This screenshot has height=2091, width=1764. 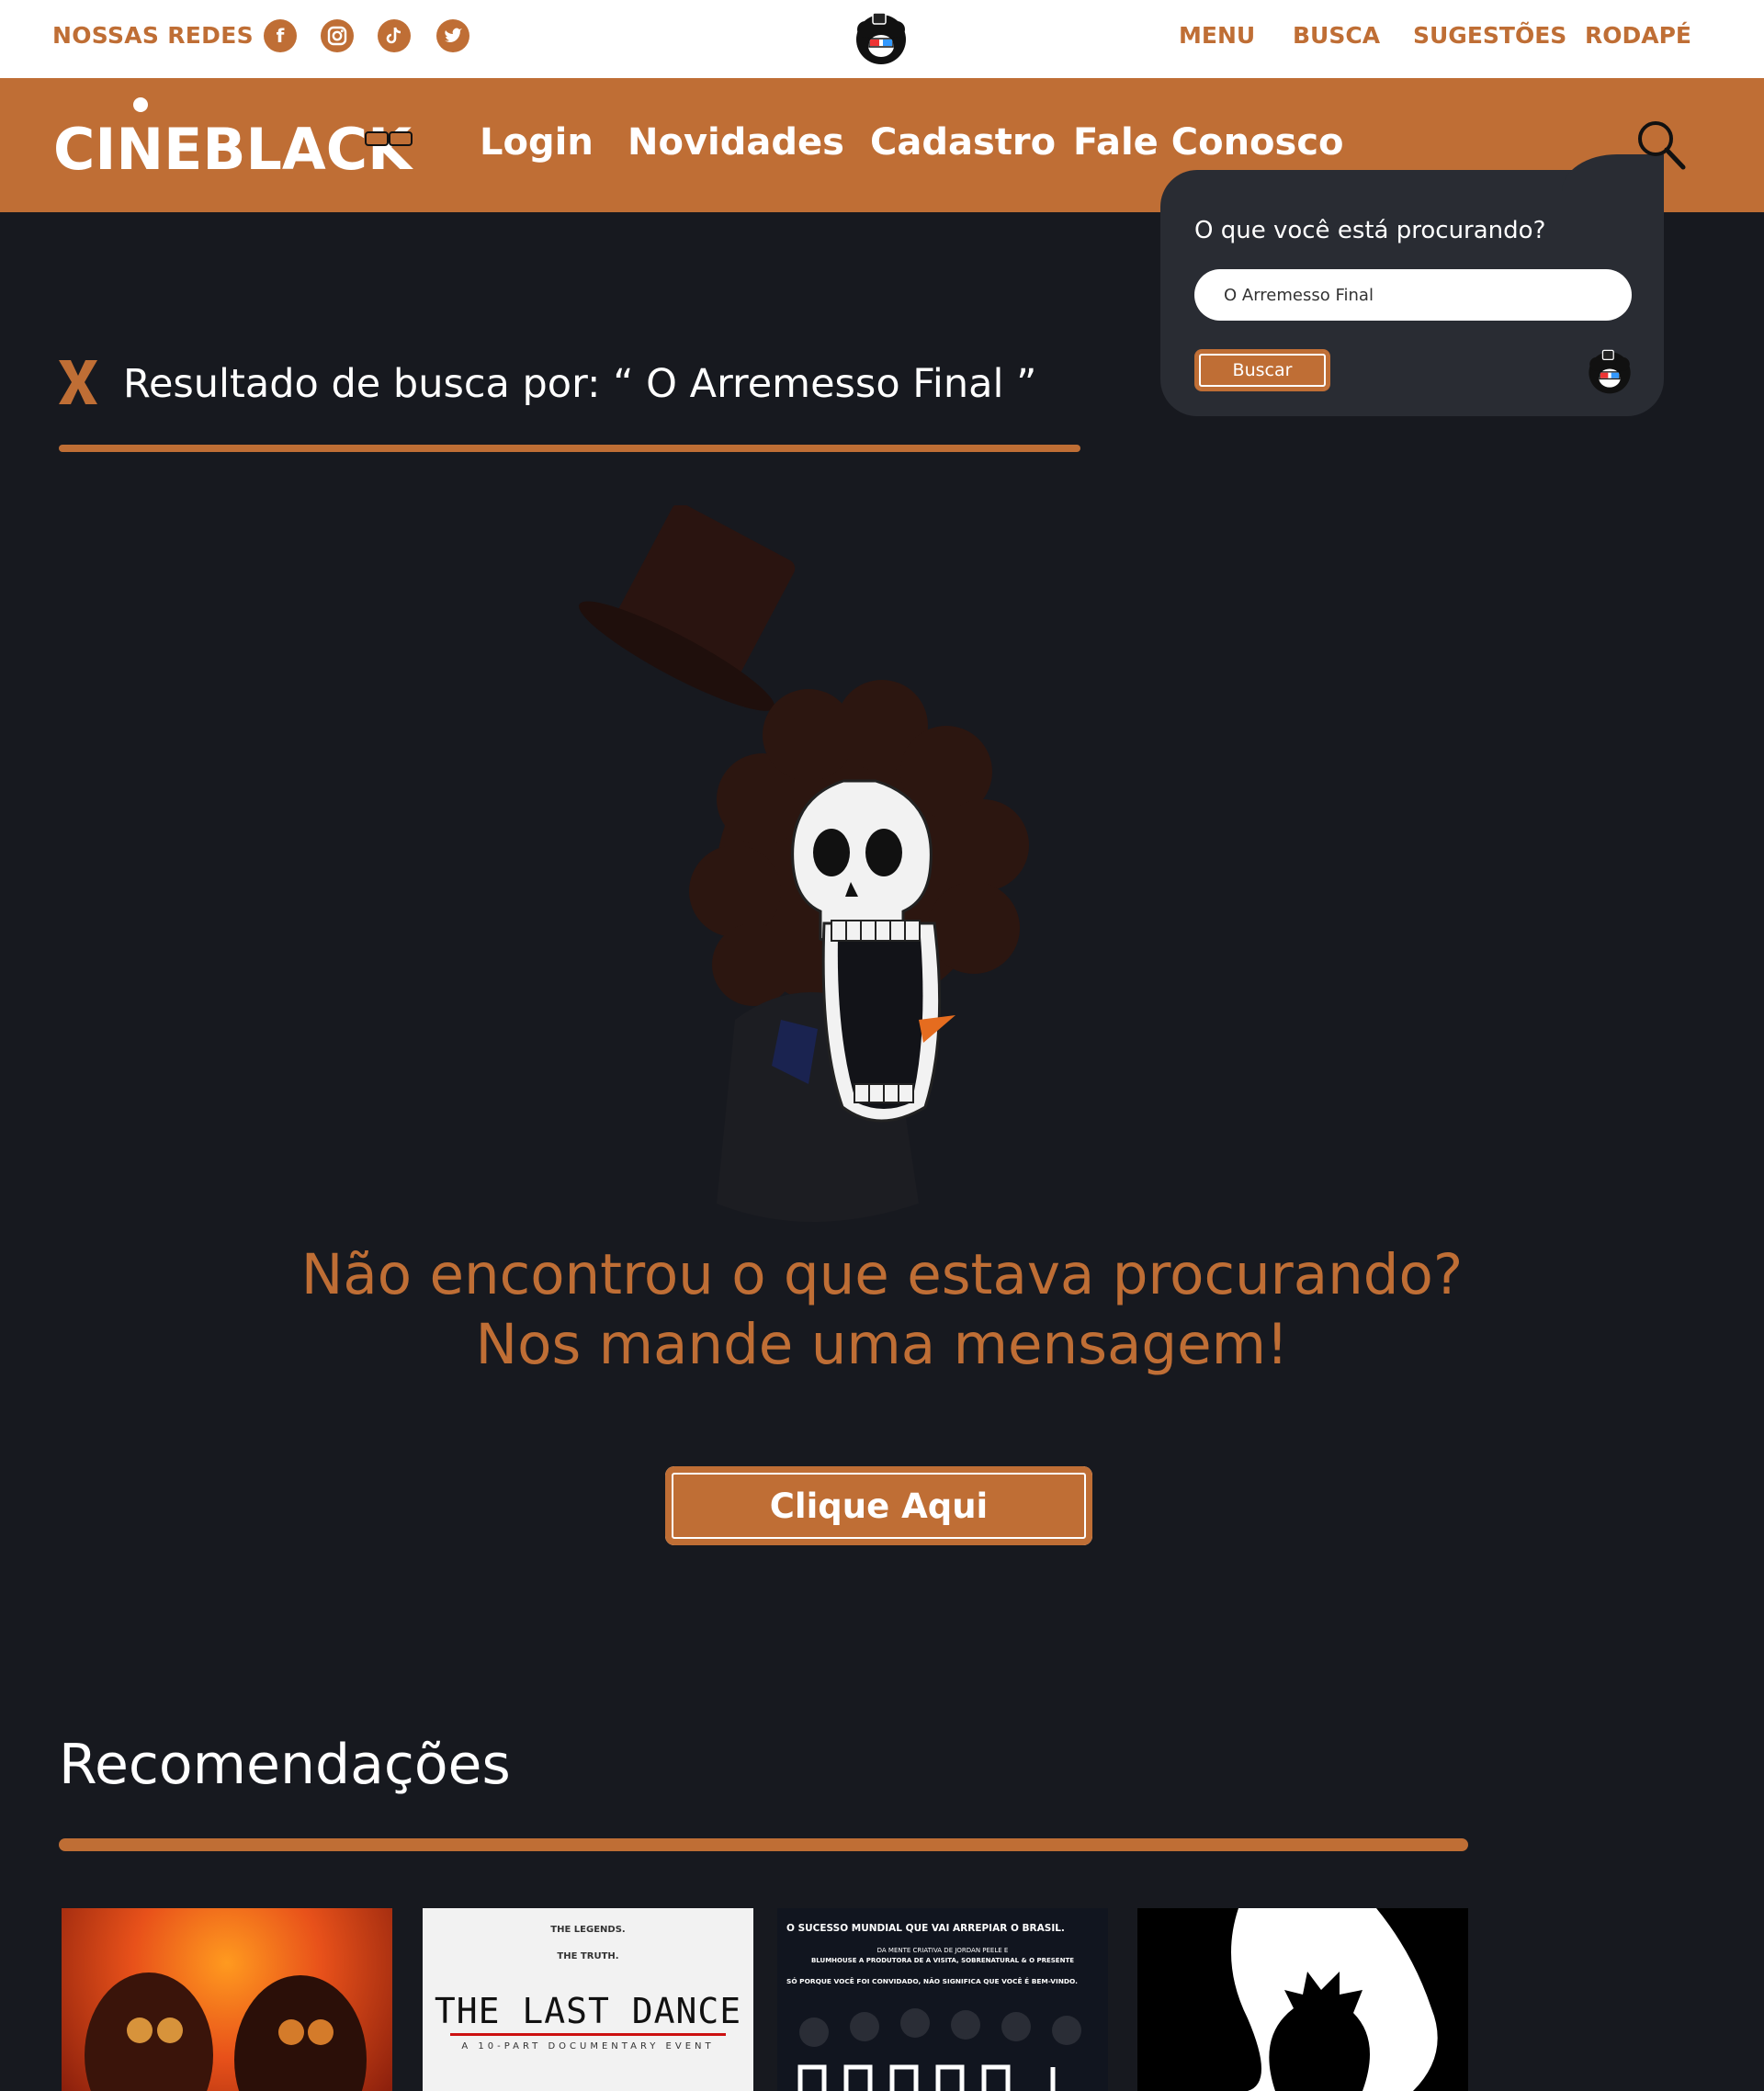 What do you see at coordinates (588, 2034) in the screenshot?
I see `poster-divider` at bounding box center [588, 2034].